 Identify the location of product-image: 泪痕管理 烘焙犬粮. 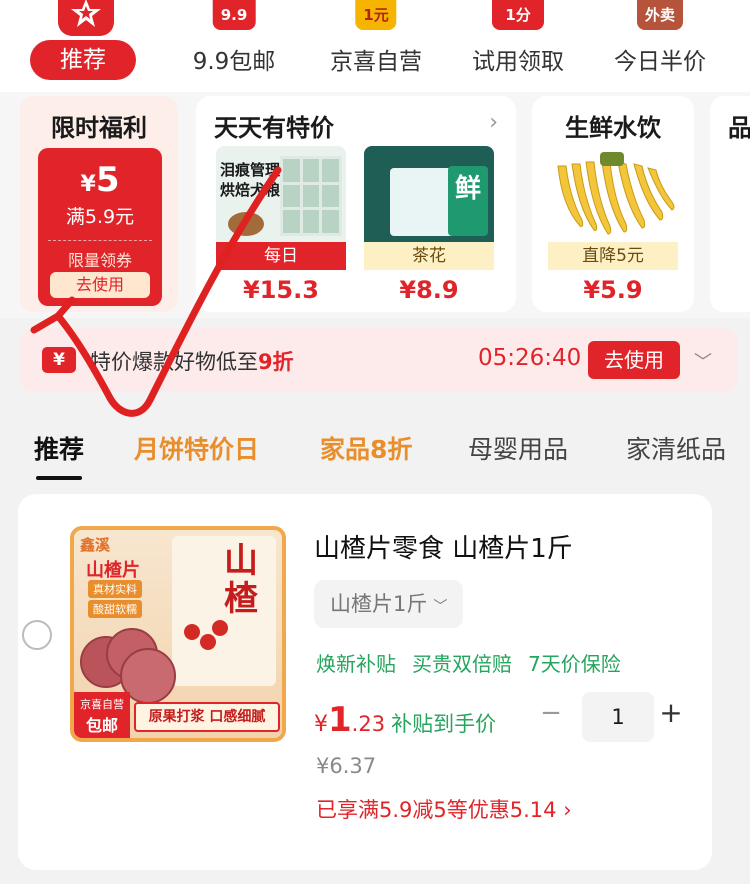
(281, 194).